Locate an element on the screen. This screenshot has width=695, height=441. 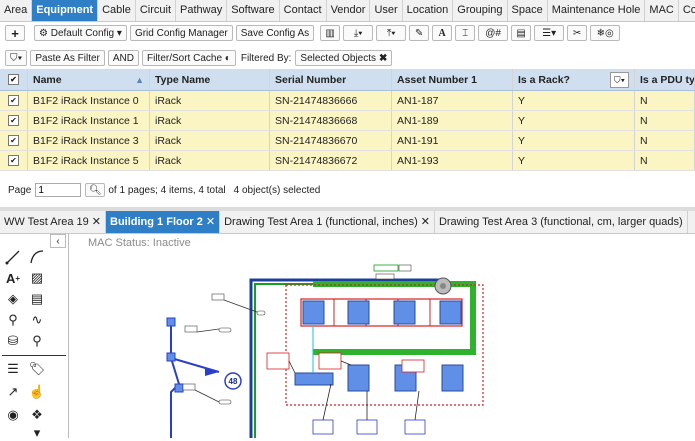
cell-serial: SN-21474836672 is located at coordinates (331, 160).